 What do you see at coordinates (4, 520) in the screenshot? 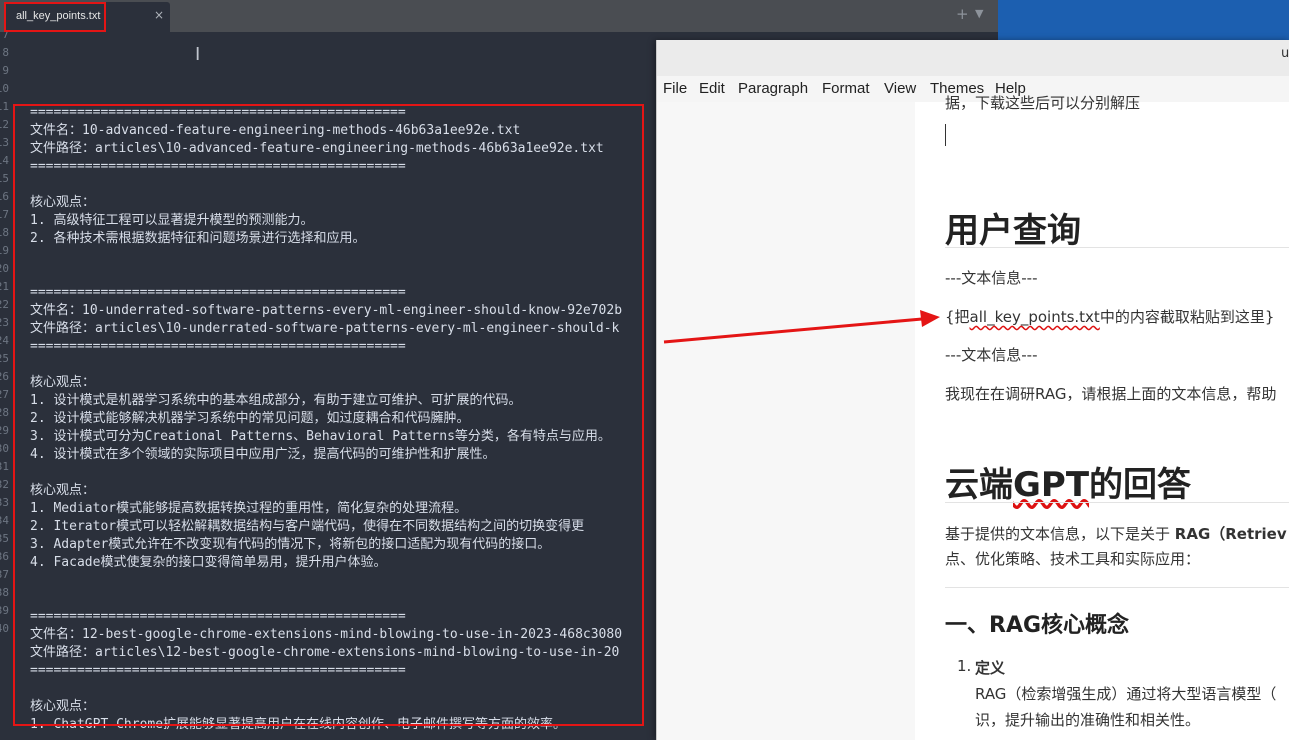
I see `line-number: 34` at bounding box center [4, 520].